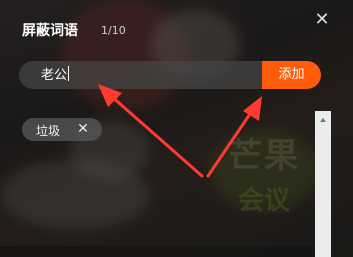  What do you see at coordinates (291, 75) in the screenshot?
I see `add-button: 添加` at bounding box center [291, 75].